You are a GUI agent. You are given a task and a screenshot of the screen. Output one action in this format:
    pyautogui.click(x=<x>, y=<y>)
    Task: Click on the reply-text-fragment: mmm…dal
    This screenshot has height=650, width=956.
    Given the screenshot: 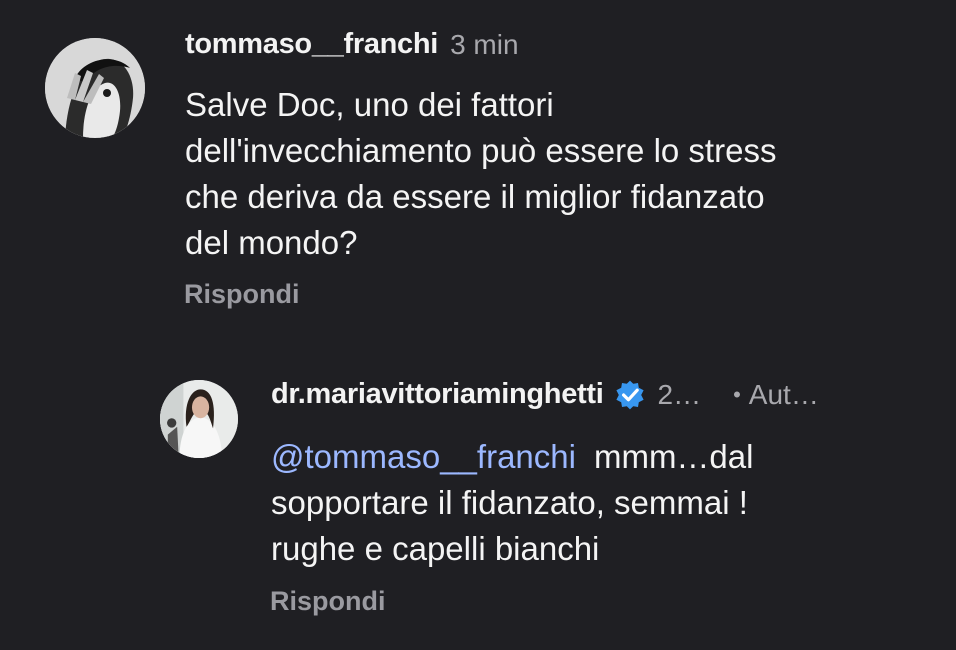 What is the action you would take?
    pyautogui.click(x=673, y=456)
    